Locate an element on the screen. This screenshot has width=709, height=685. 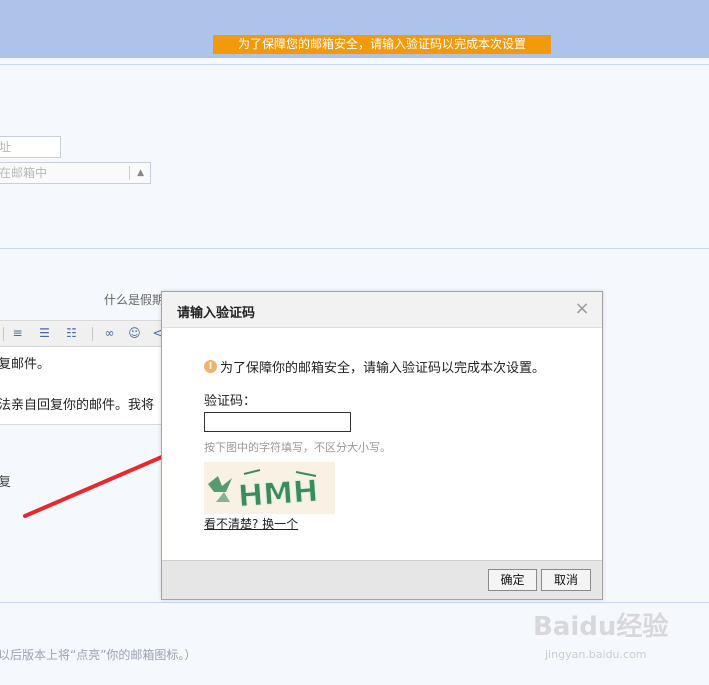
what-is-vacation-link: 什么是假期 is located at coordinates (134, 299).